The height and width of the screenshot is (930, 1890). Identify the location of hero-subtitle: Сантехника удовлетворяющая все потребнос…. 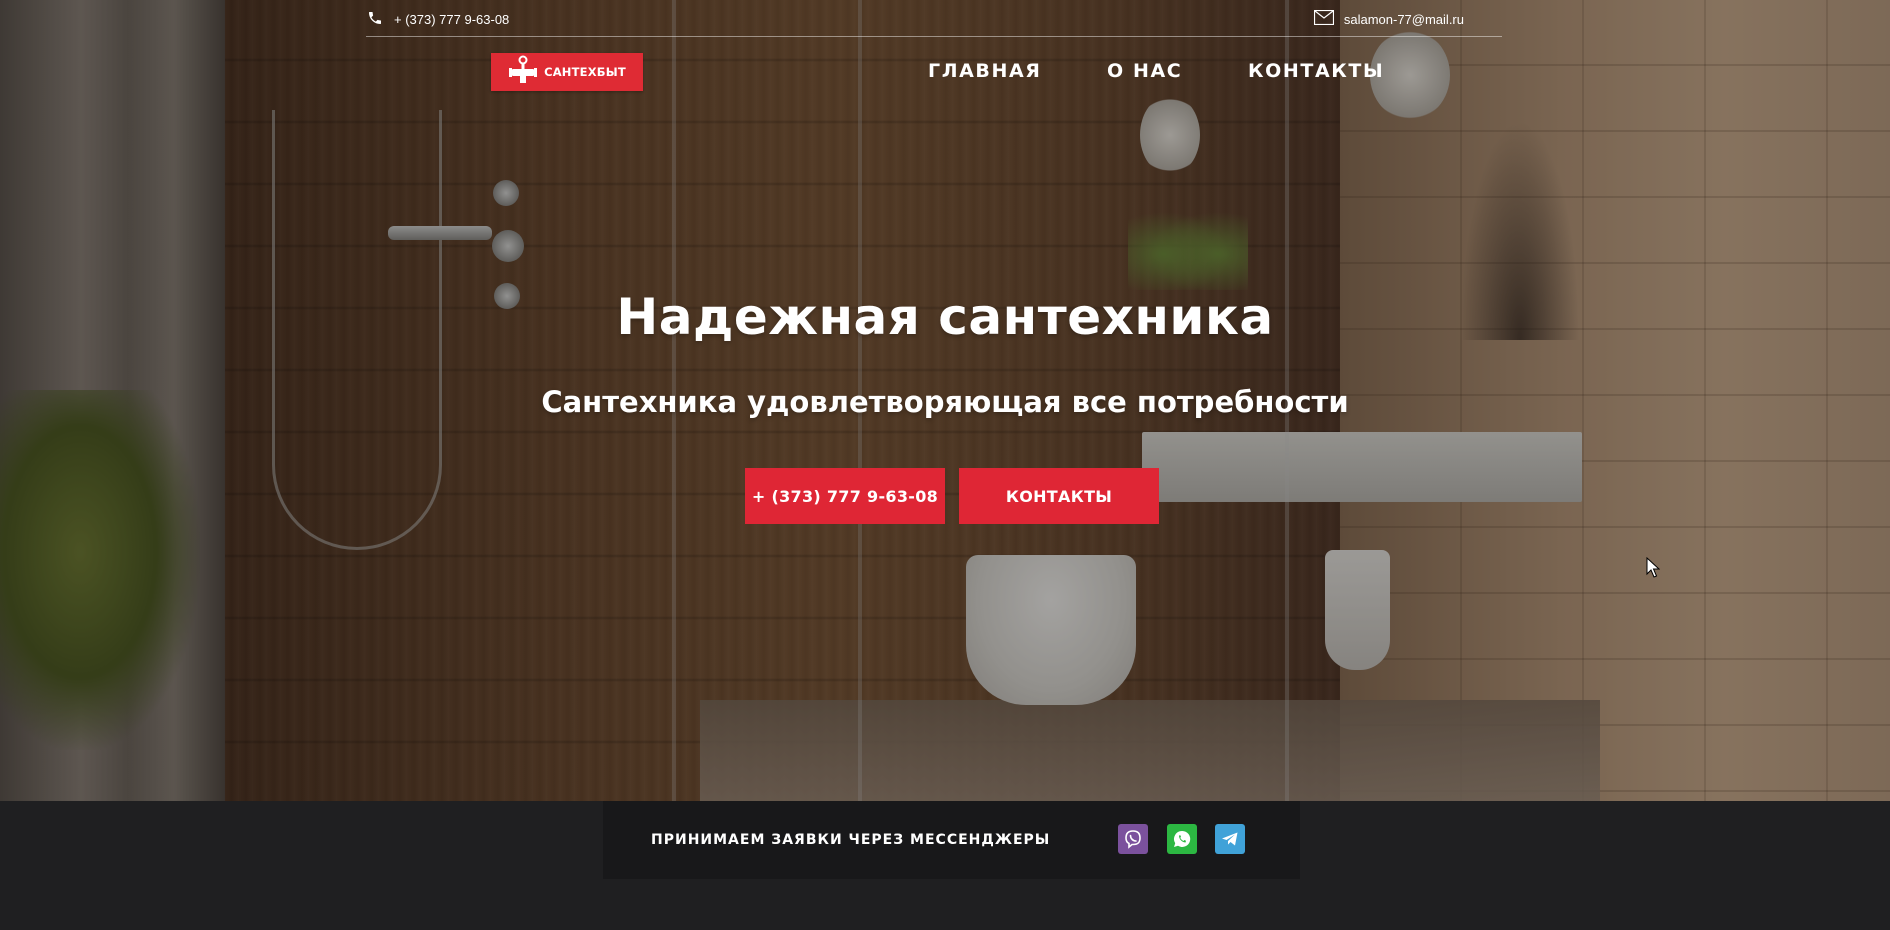
(945, 402).